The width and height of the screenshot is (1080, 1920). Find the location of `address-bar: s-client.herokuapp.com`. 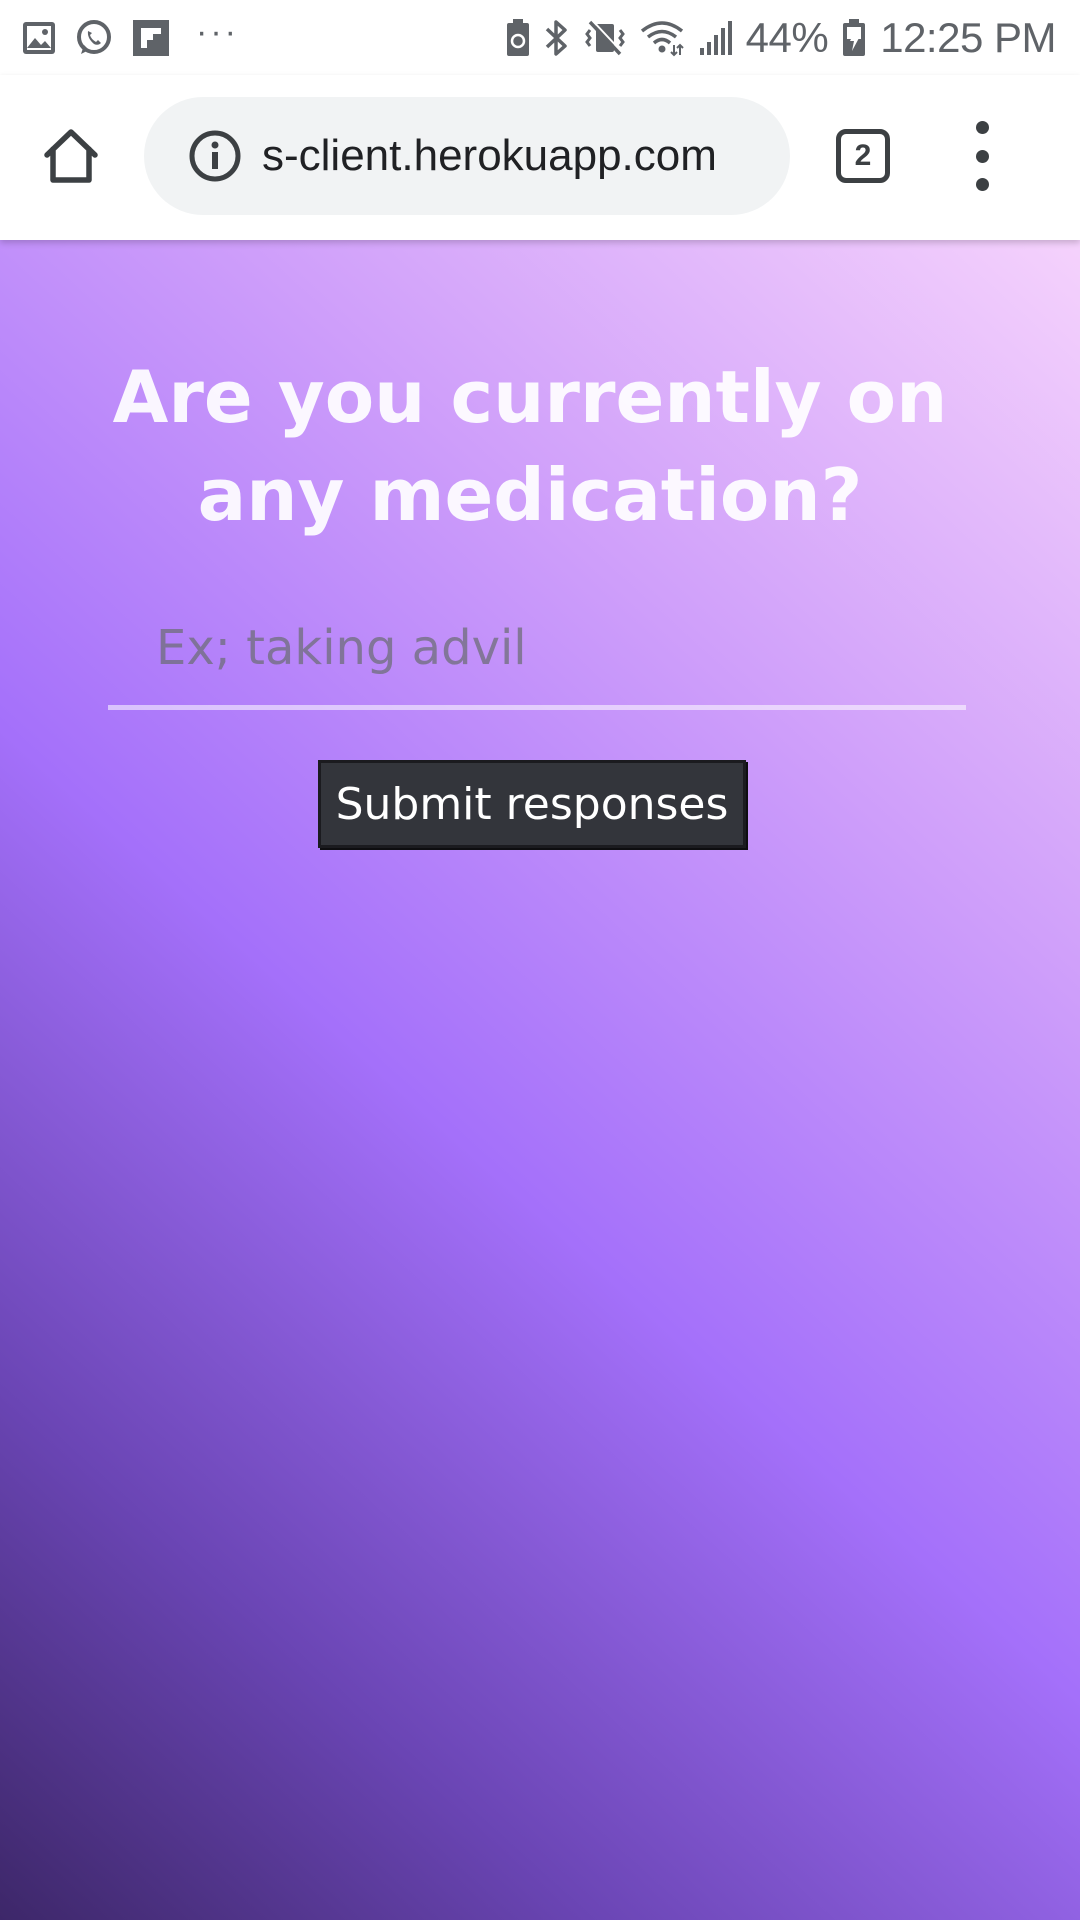

address-bar: s-client.herokuapp.com is located at coordinates (467, 156).